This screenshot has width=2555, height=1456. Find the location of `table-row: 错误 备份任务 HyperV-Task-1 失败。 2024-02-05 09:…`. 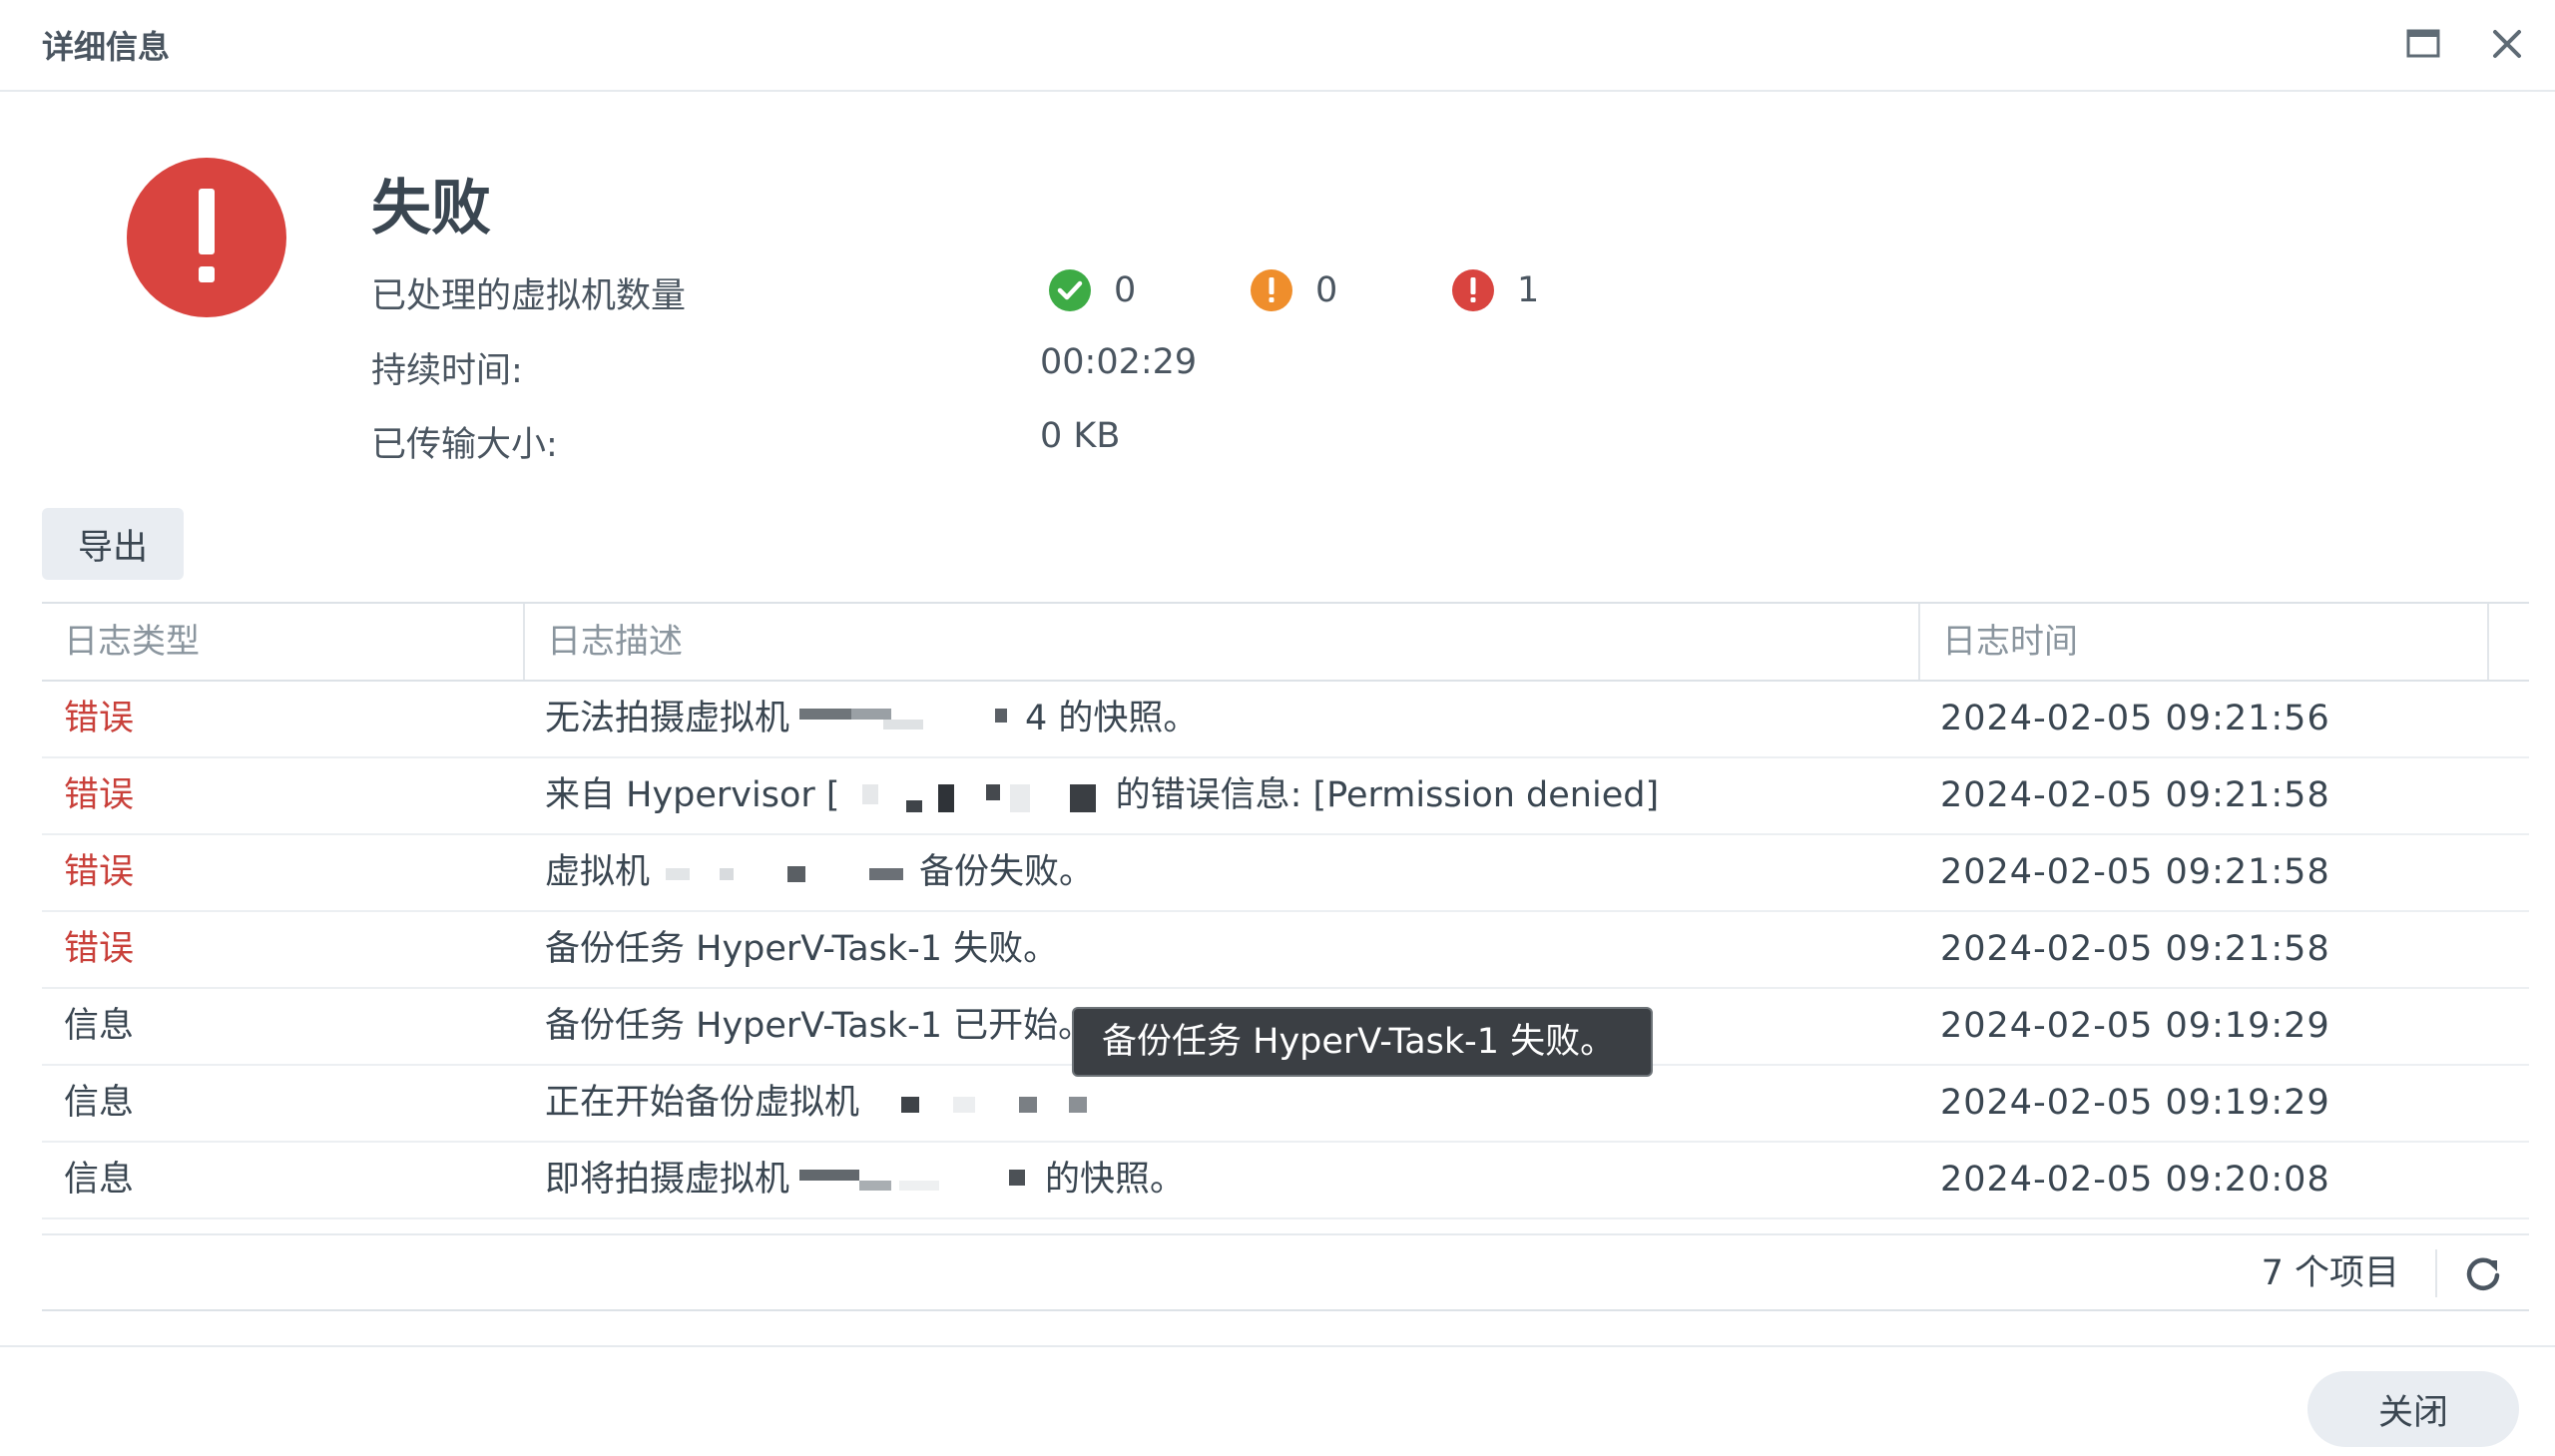

table-row: 错误 备份任务 HyperV-Task-1 失败。 2024-02-05 09:… is located at coordinates (1285, 950).